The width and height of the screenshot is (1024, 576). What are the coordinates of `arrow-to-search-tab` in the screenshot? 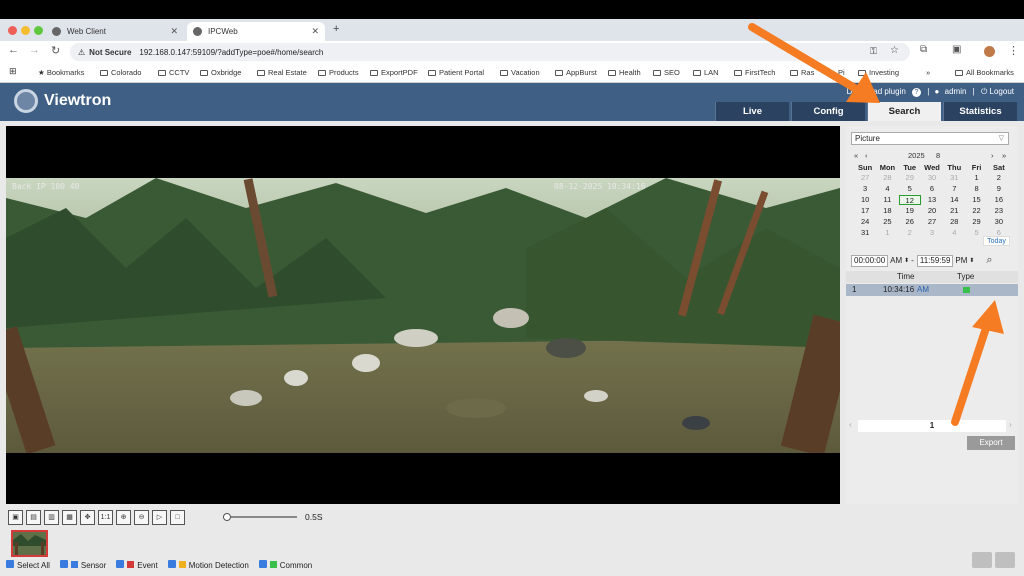 It's located at (814, 63).